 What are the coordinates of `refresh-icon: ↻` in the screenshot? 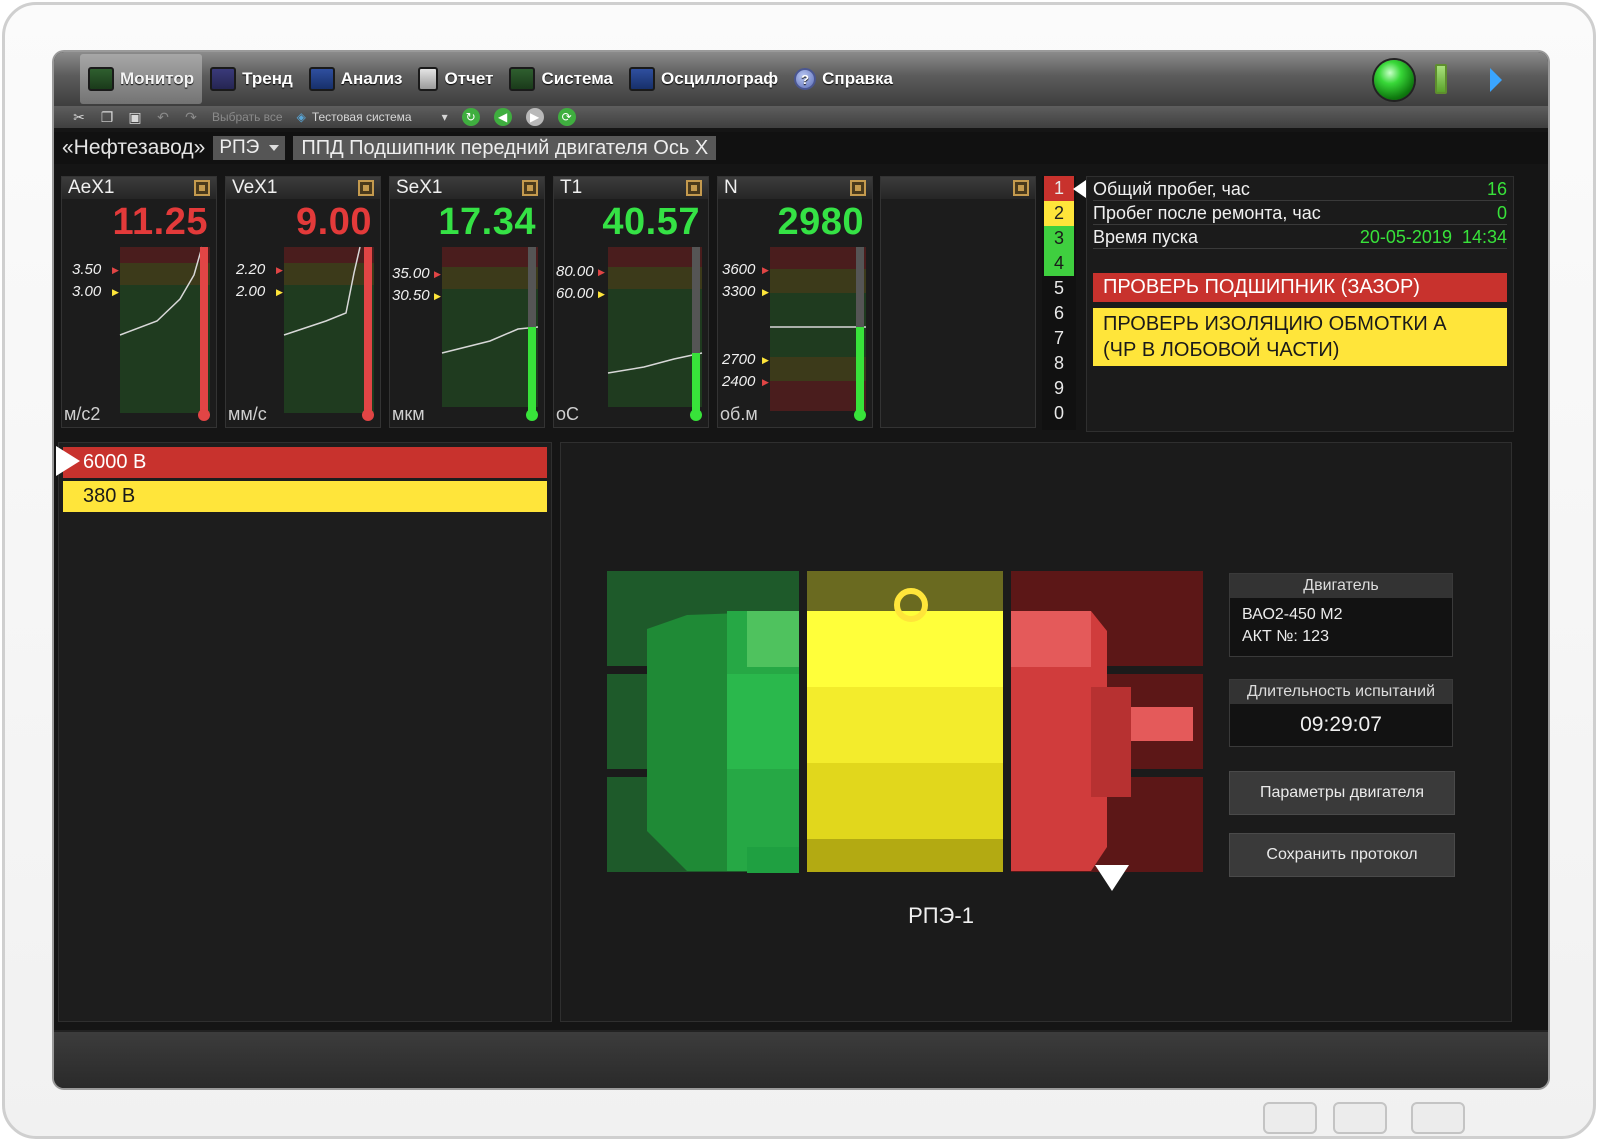 It's located at (470, 117).